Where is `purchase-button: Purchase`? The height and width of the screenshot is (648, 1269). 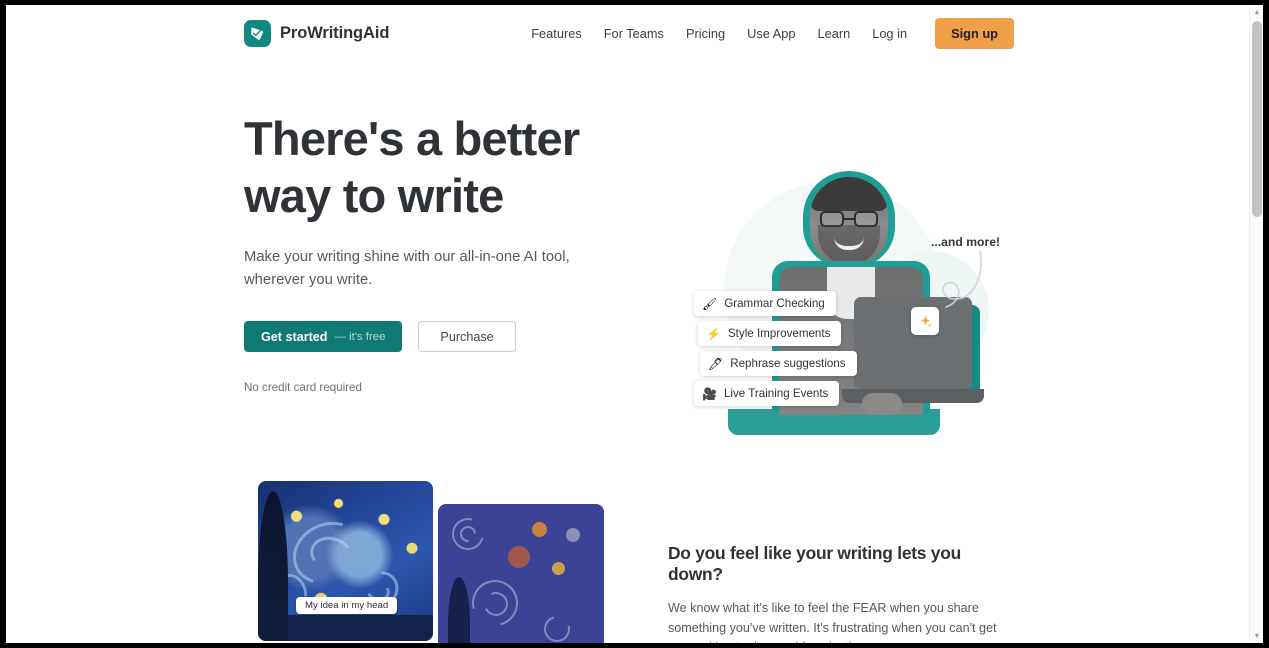 purchase-button: Purchase is located at coordinates (467, 336).